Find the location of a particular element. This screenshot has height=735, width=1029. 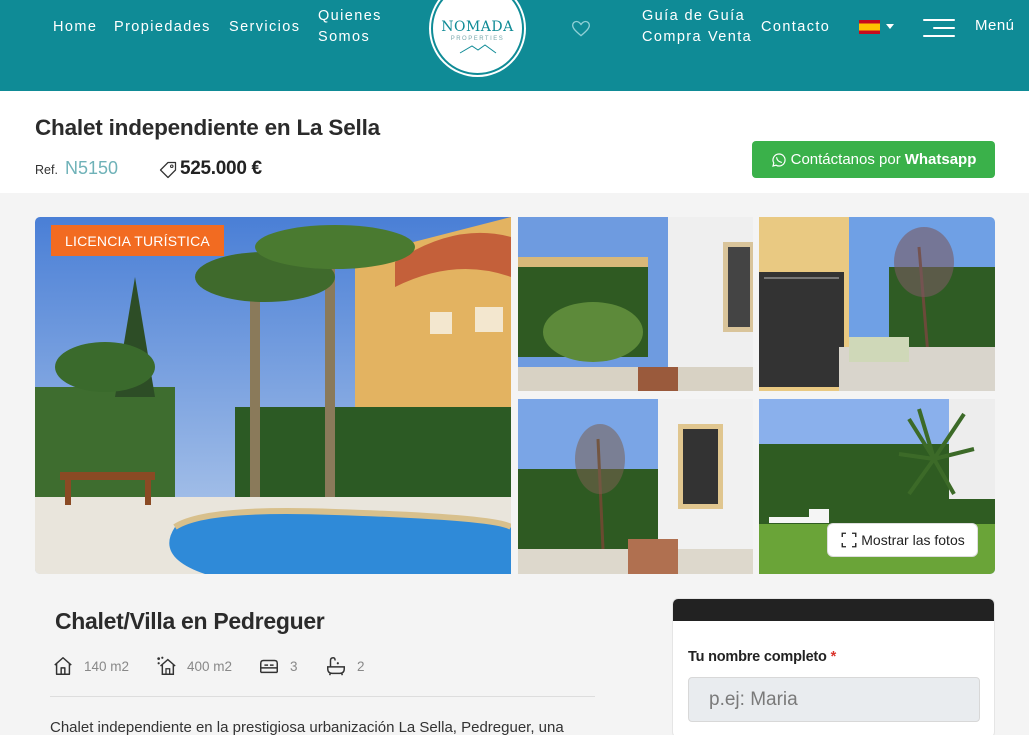

garden-image is located at coordinates (635, 304).